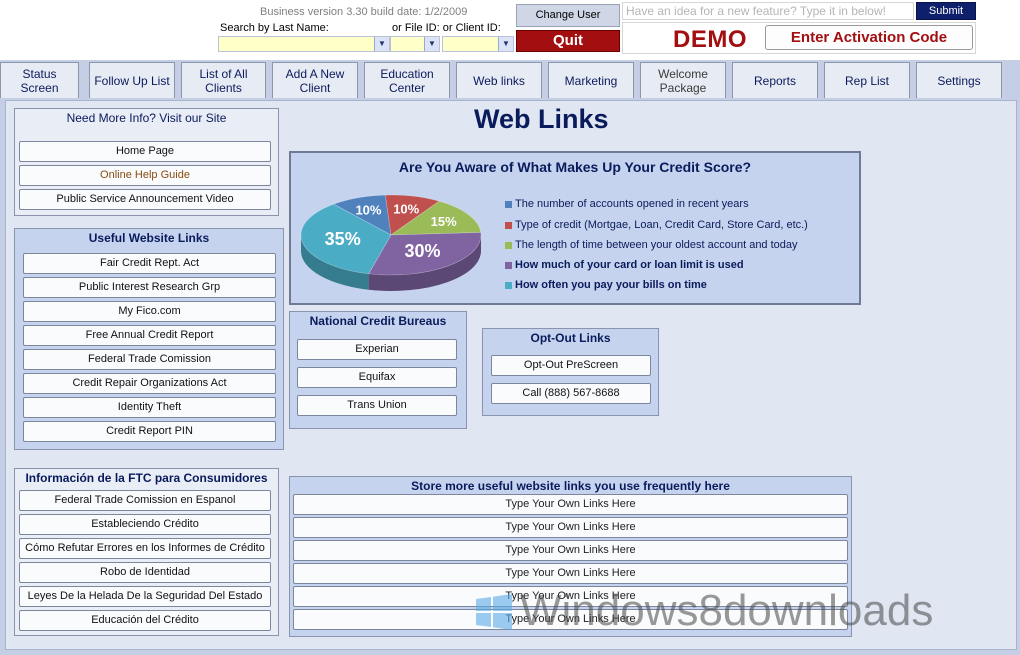  I want to click on demo-label: DEMO, so click(710, 39).